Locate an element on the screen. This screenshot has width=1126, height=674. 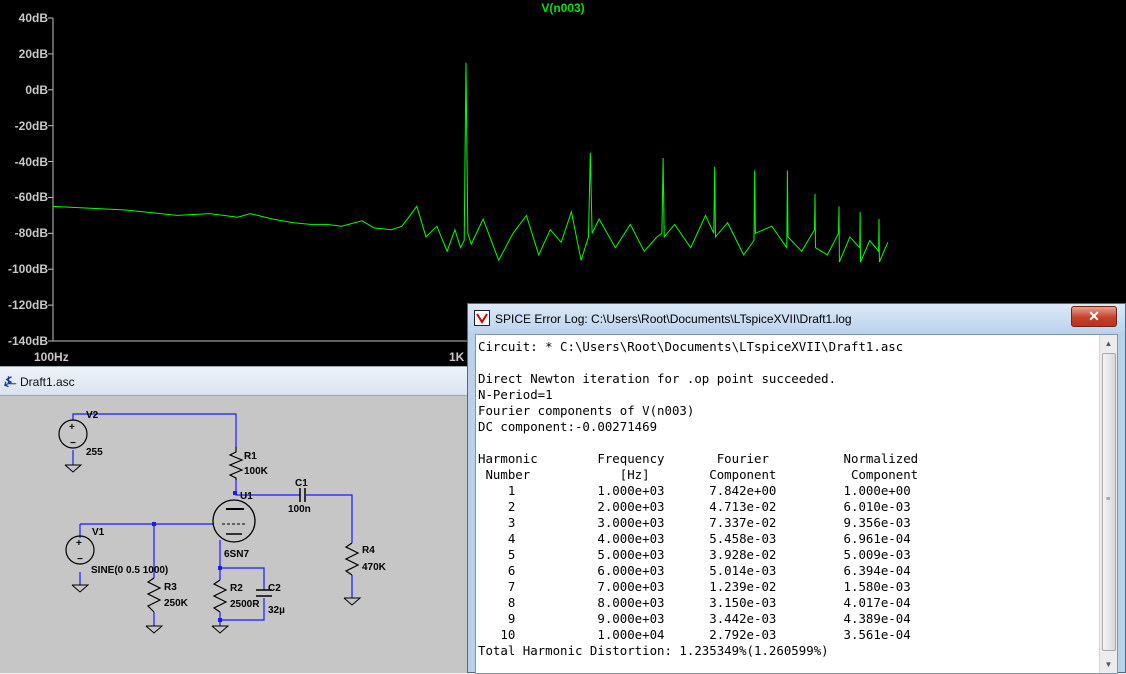
log-line: 4 4.000e+03 5.458e-03 6.961e-04 is located at coordinates (694, 538).